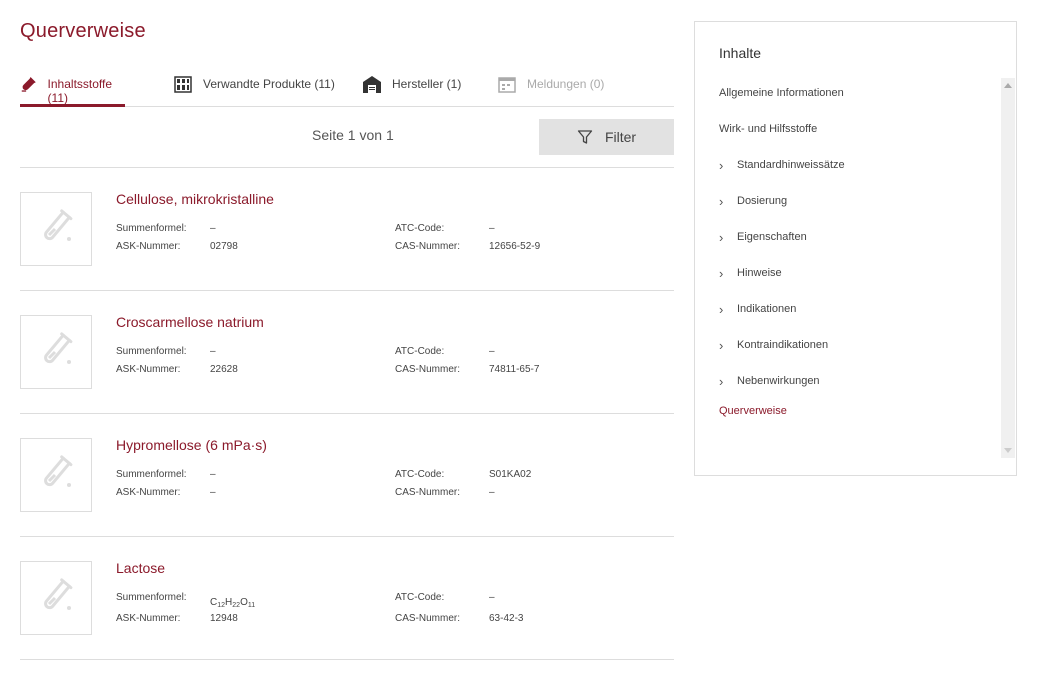  I want to click on calendar-icon, so click(507, 85).